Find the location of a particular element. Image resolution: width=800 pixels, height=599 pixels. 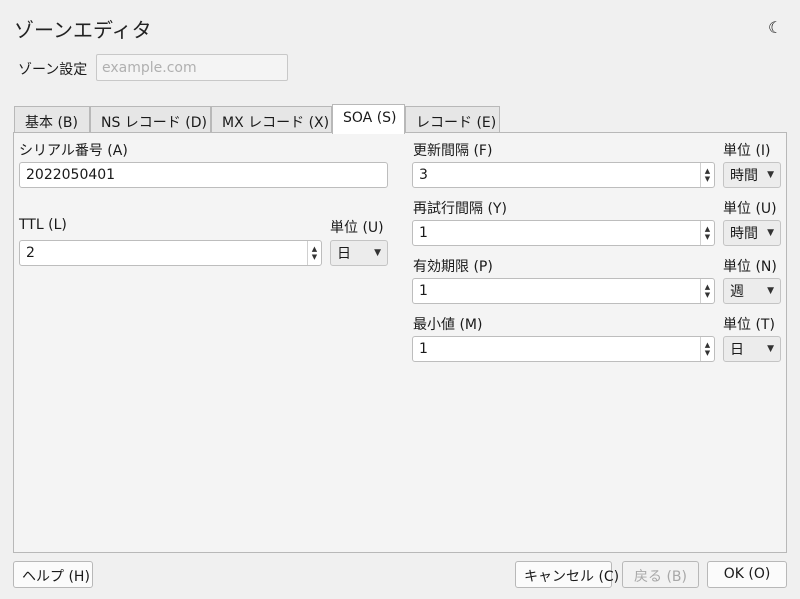

refresh-label: 更新間隔 (F) is located at coordinates (453, 151).